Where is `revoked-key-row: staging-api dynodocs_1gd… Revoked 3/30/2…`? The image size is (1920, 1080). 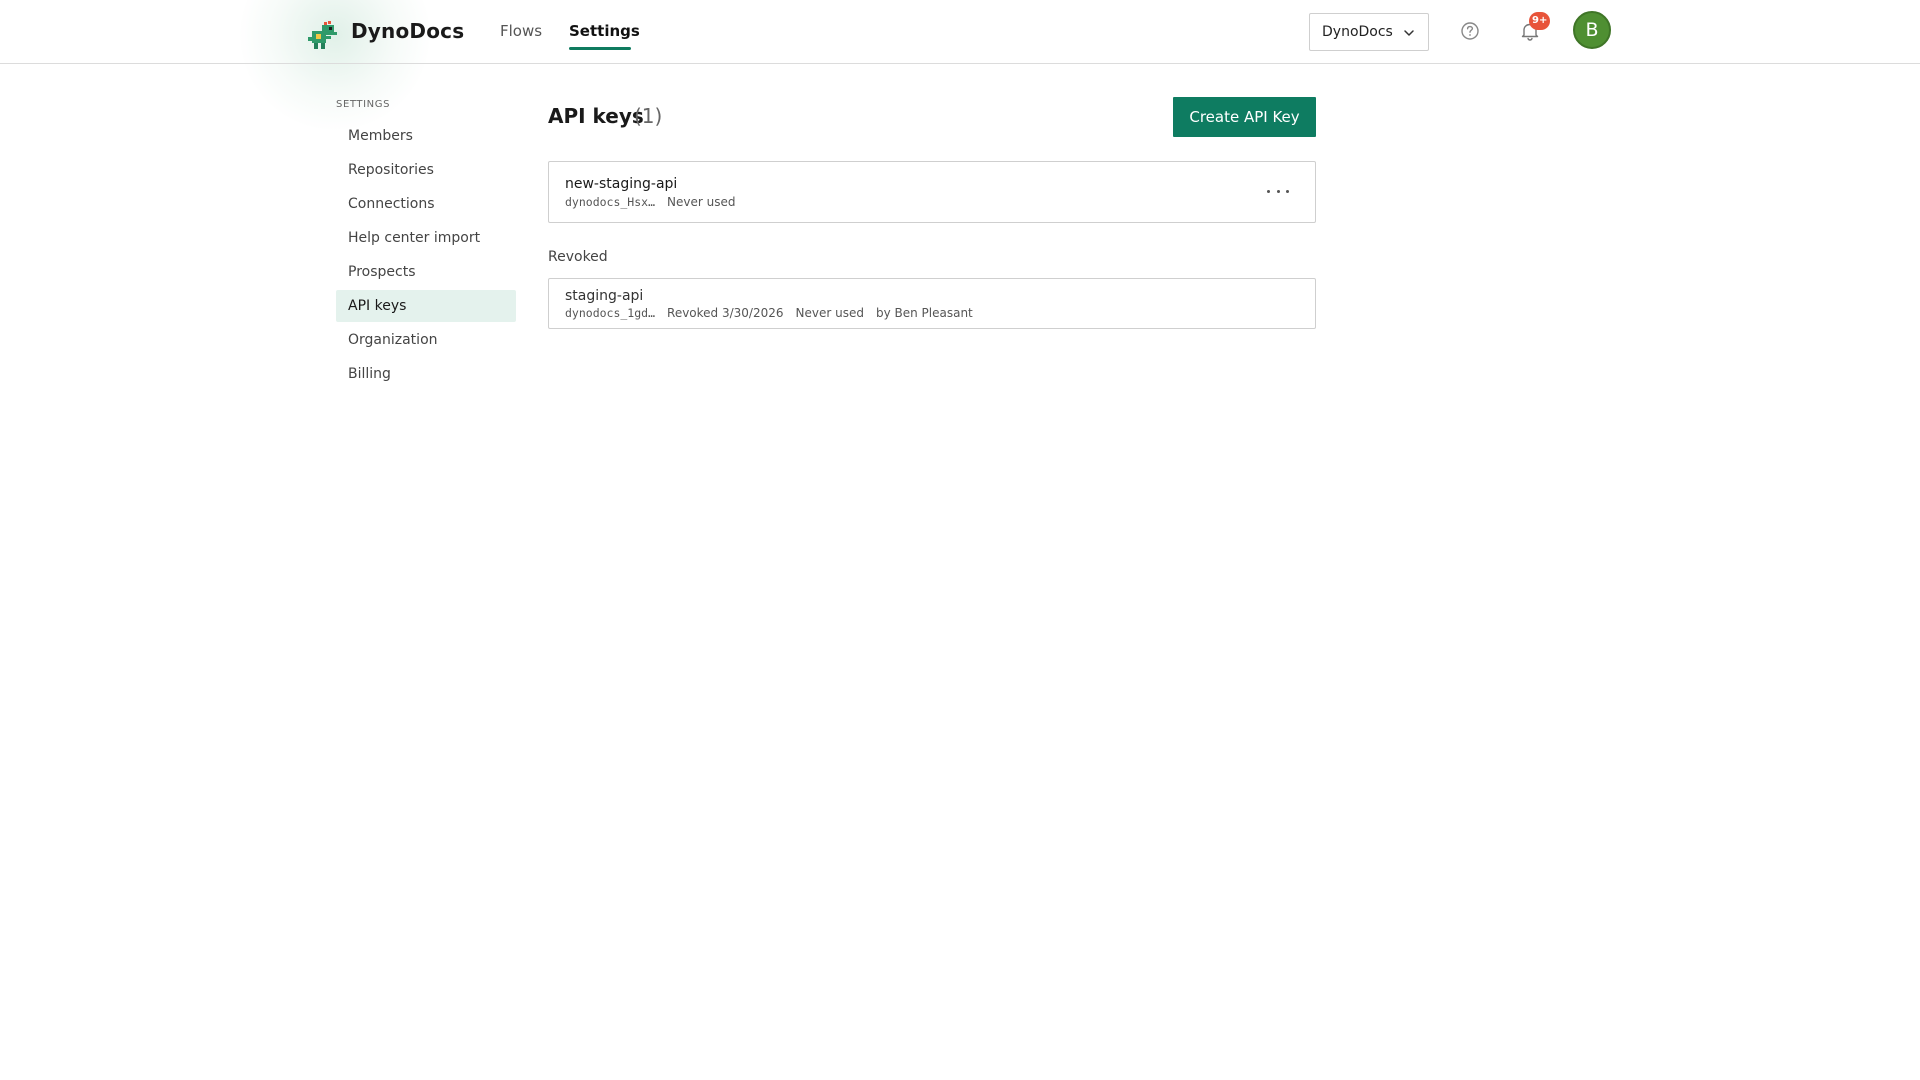
revoked-key-row: staging-api dynodocs_1gd… Revoked 3/30/2… is located at coordinates (932, 303).